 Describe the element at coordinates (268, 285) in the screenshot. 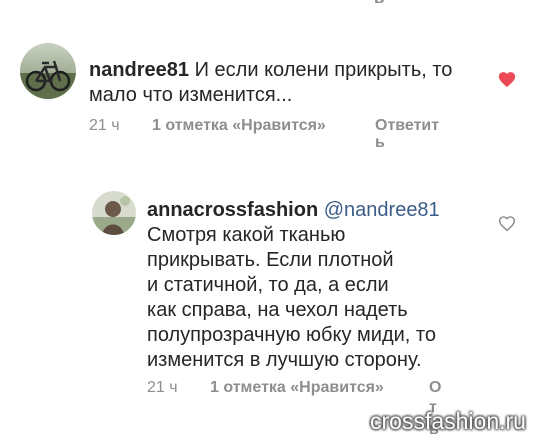

I see `comment-body: и статичной, то да, а если` at that location.